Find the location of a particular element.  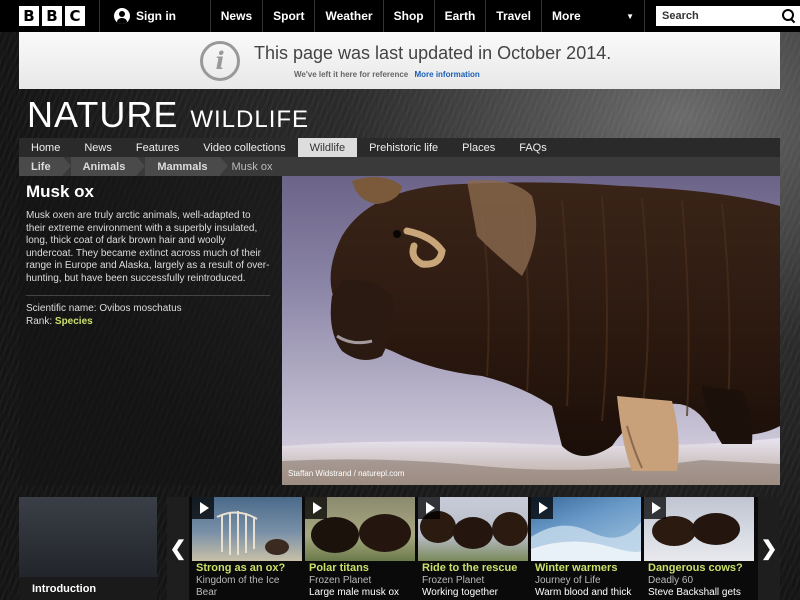

introduction-label: Introduction is located at coordinates (64, 589).